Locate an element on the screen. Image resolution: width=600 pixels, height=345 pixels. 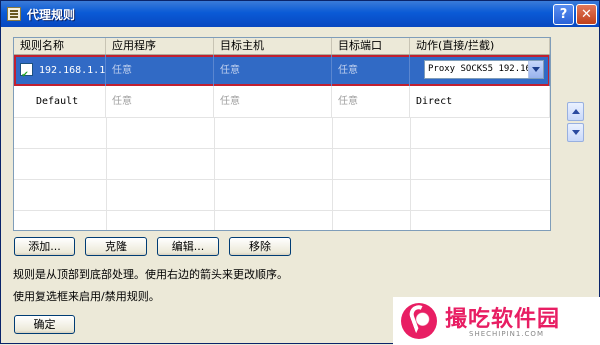
rules-window-icon is located at coordinates (14, 14).